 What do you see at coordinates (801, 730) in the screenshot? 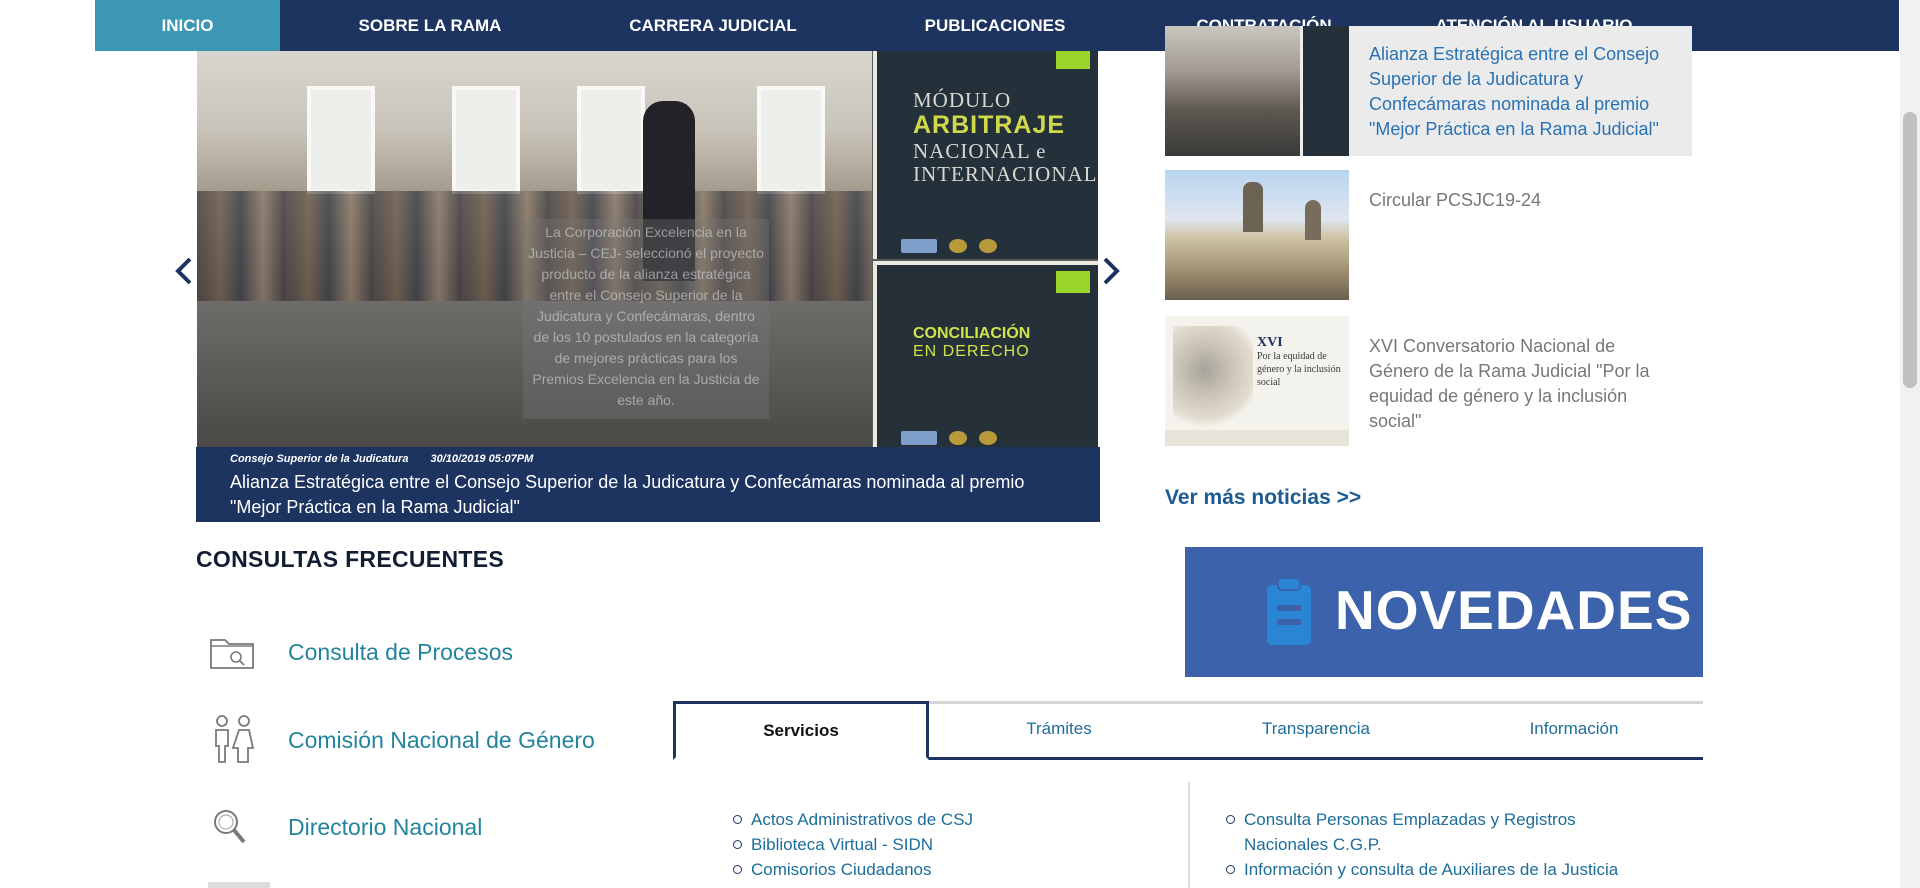
I see `tab-servicios: Servicios` at bounding box center [801, 730].